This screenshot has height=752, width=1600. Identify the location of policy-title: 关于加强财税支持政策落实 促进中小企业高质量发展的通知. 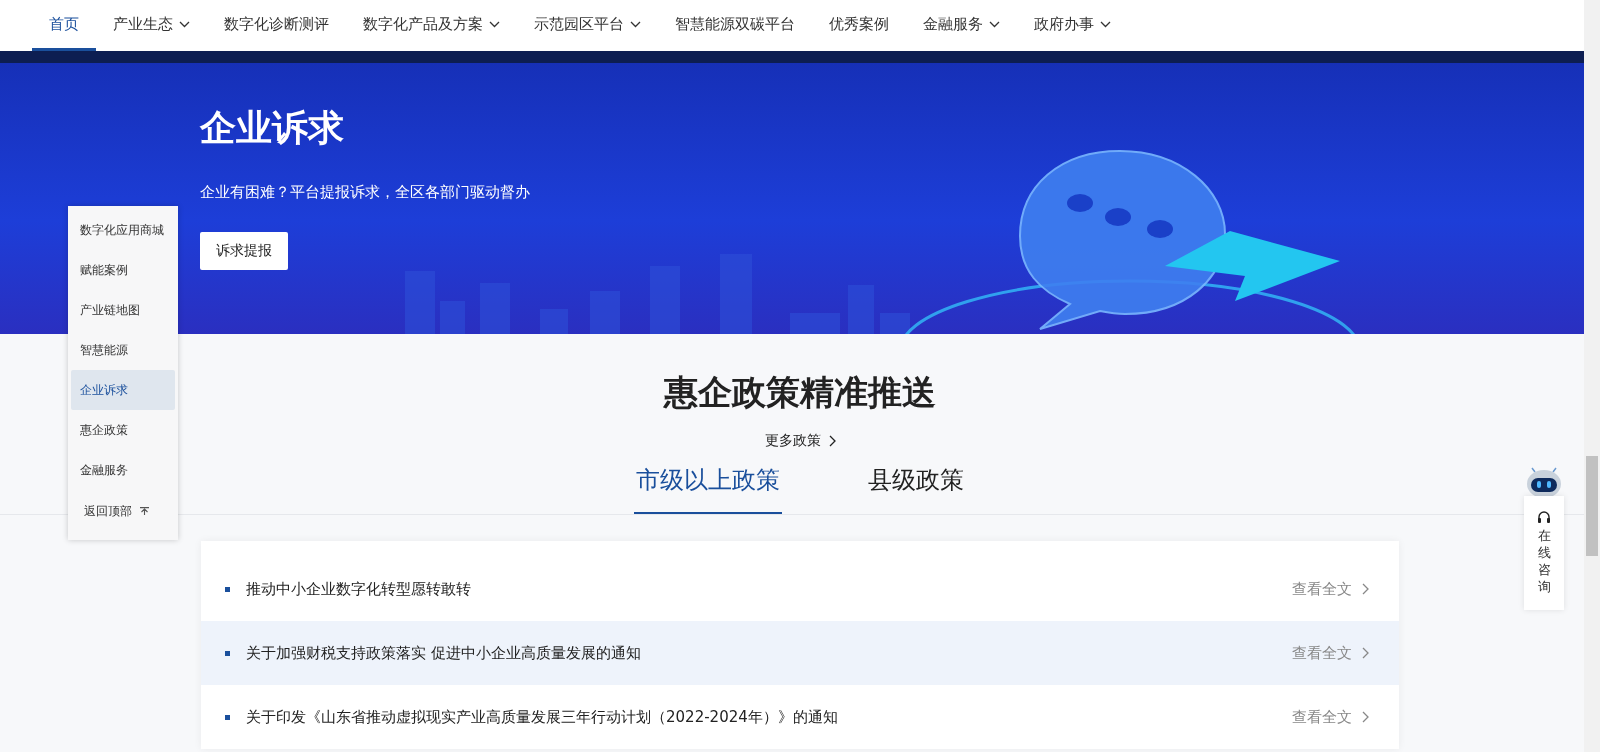
(444, 653).